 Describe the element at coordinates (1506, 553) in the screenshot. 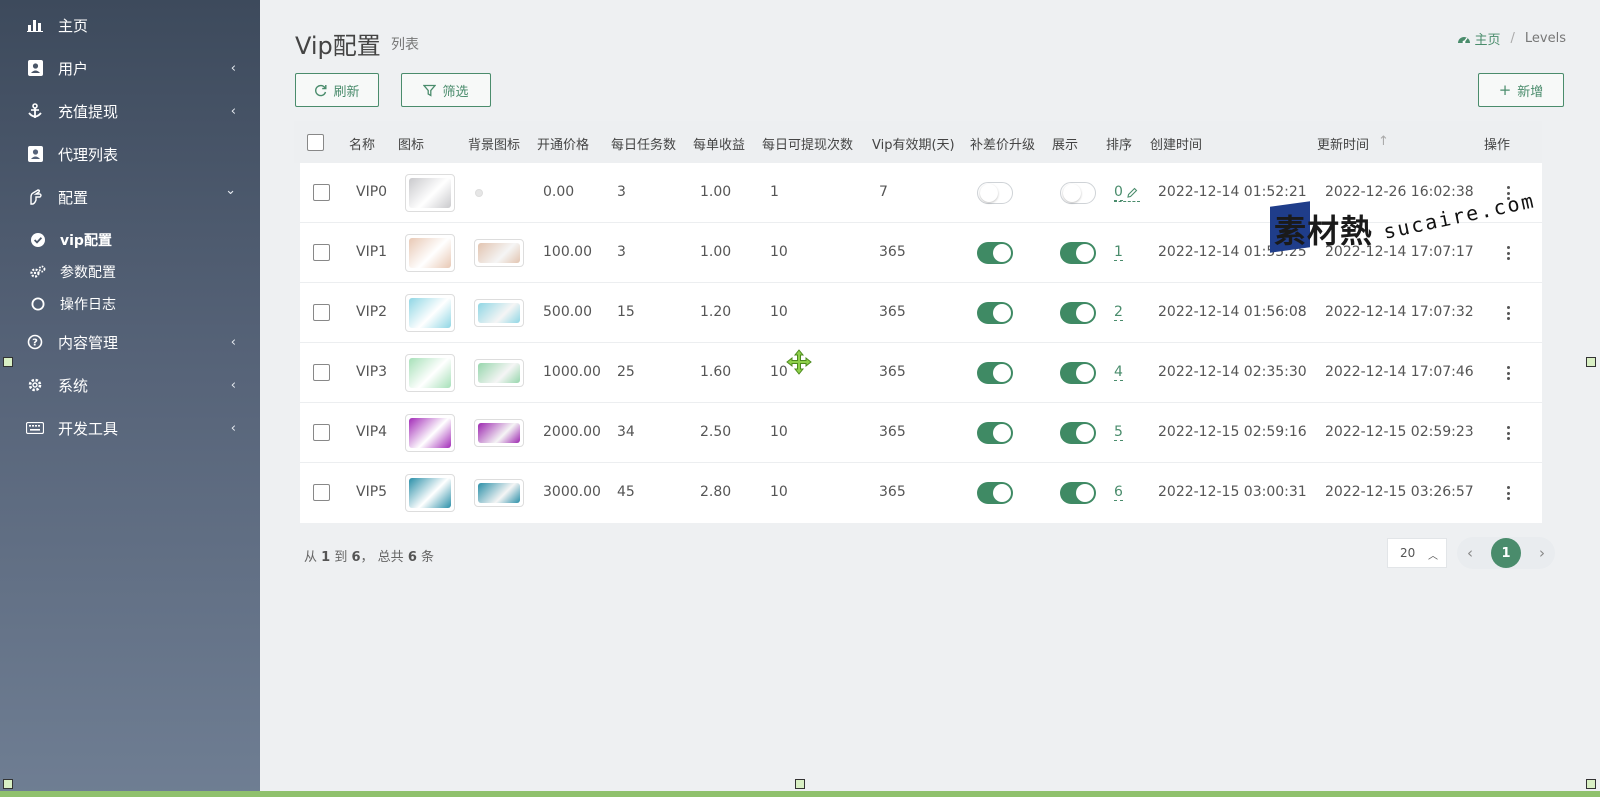

I see `page-button-current: 1` at that location.